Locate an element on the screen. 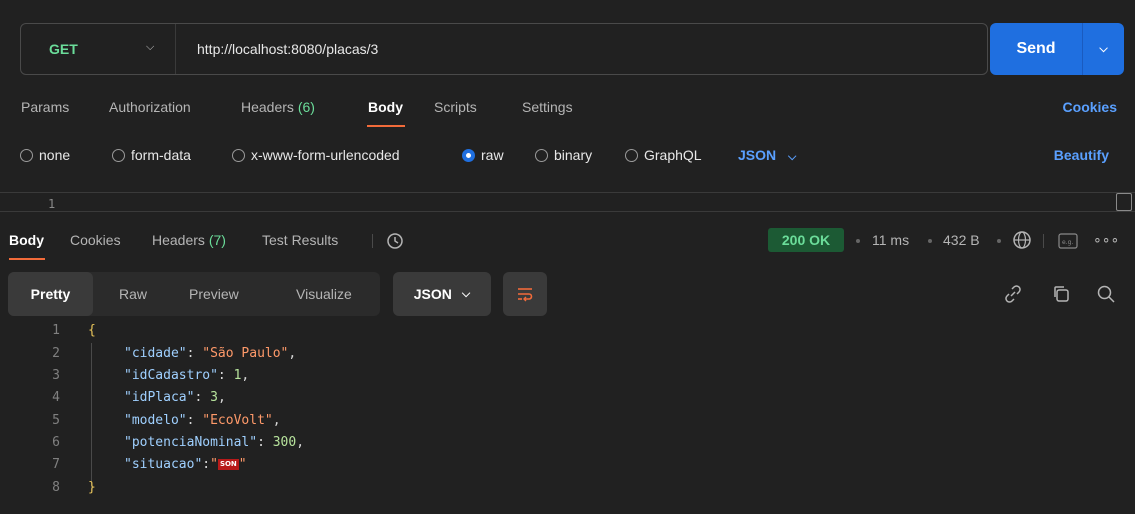 The width and height of the screenshot is (1135, 514). radio-checked-icon is located at coordinates (468, 155).